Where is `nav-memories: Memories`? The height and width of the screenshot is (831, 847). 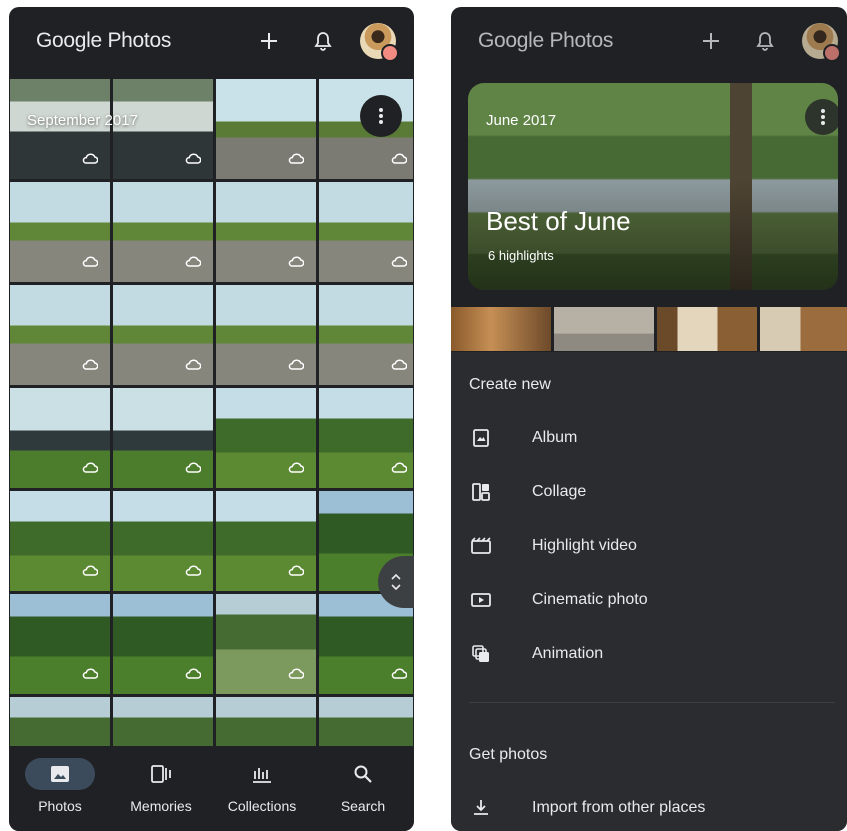
nav-memories: Memories is located at coordinates (161, 788).